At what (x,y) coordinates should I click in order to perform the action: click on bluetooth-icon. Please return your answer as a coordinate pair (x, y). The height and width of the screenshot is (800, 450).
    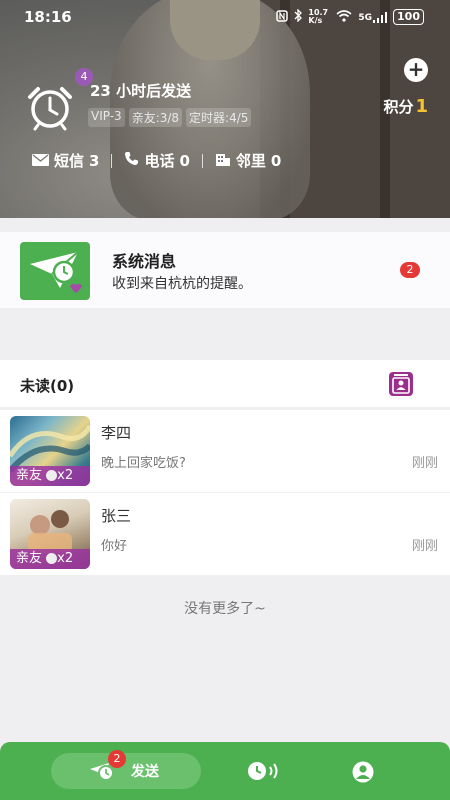
    Looking at the image, I should click on (298, 16).